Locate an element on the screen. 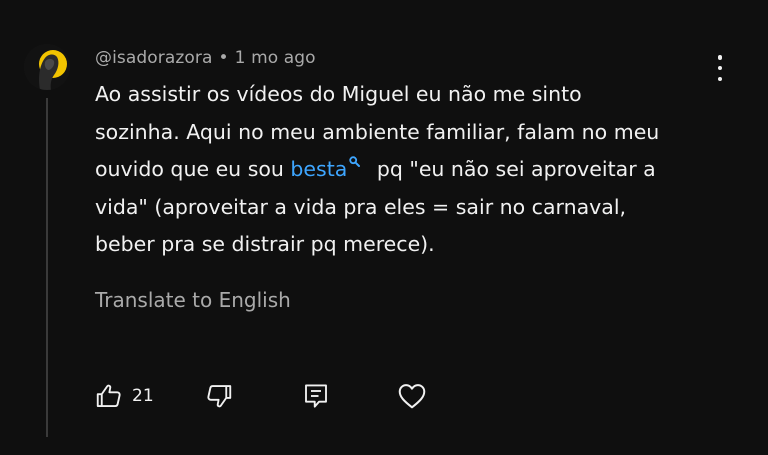  heart-icon is located at coordinates (412, 396).